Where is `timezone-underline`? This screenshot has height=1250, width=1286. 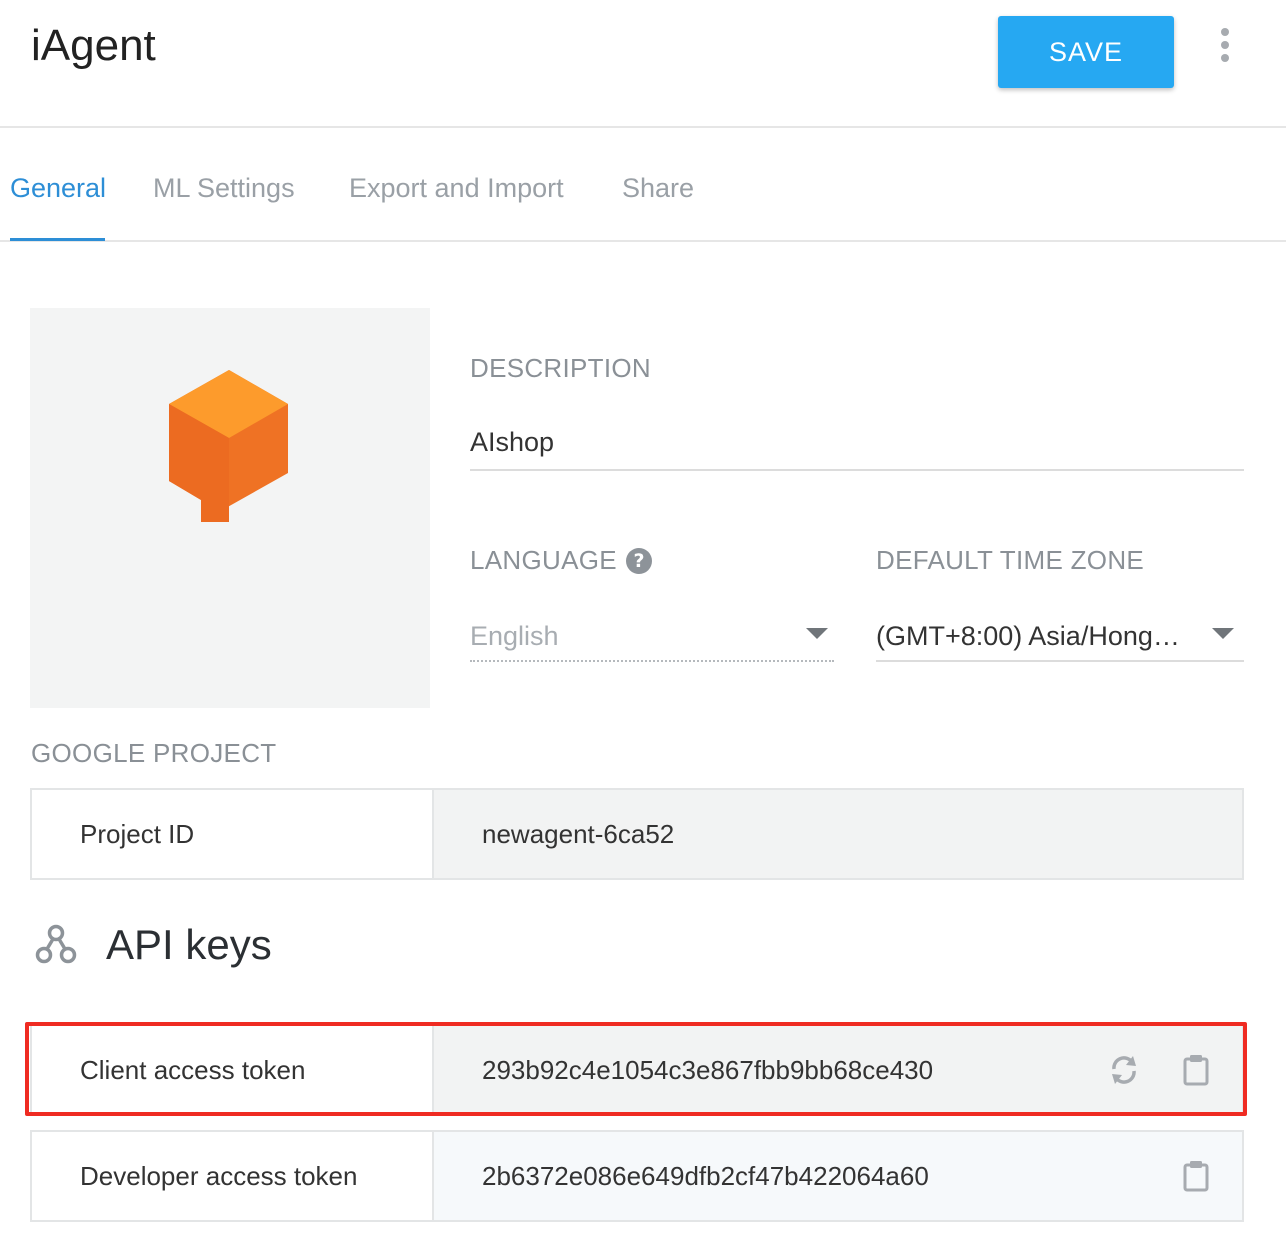 timezone-underline is located at coordinates (1060, 661).